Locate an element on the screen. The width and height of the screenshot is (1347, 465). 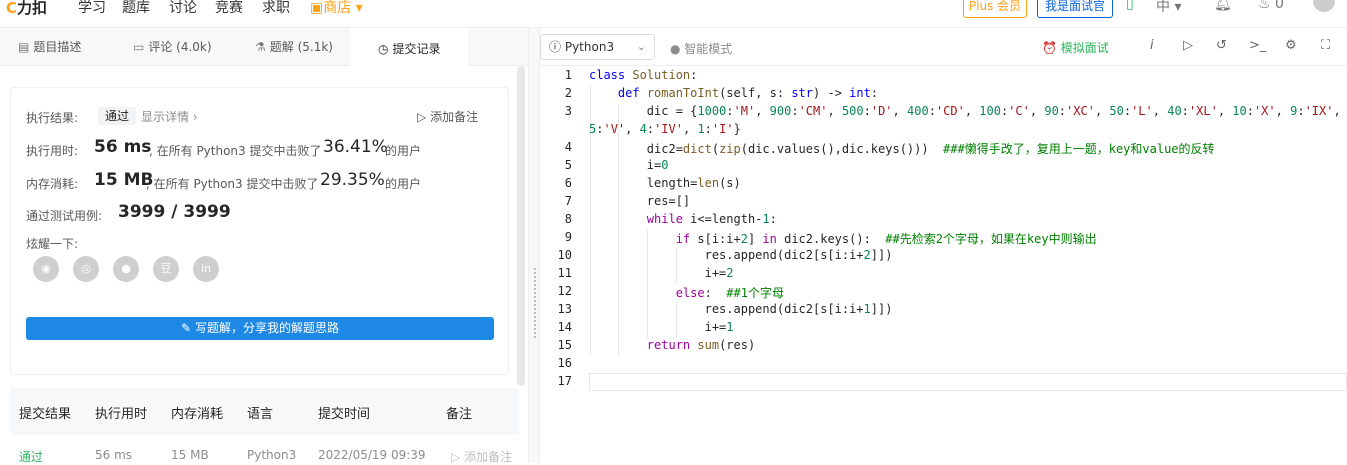
console-icon: >_ is located at coordinates (1257, 45).